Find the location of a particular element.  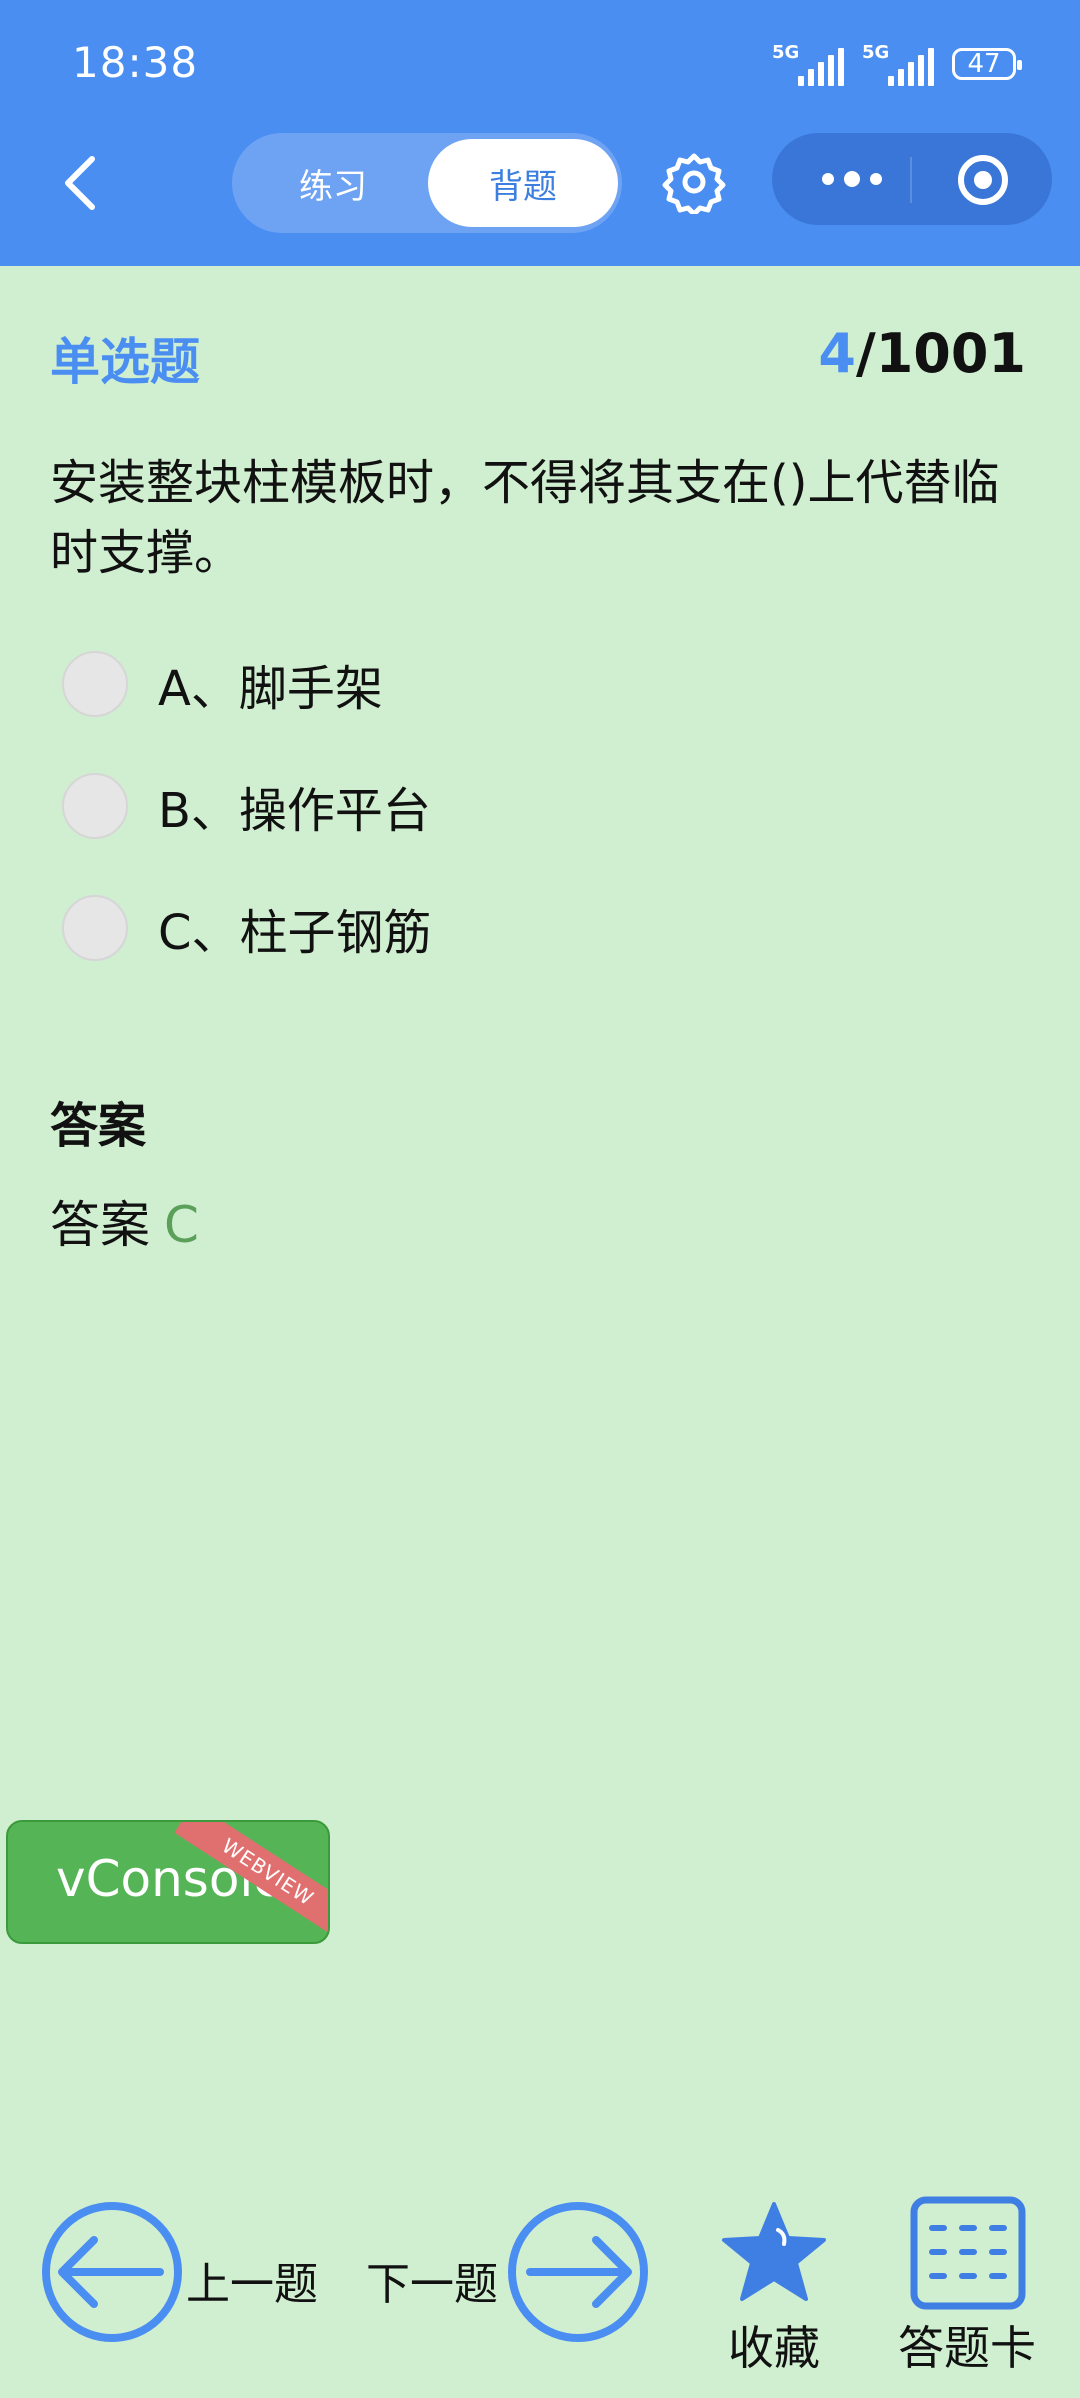

answer-heading: 答案 is located at coordinates (98, 1126).